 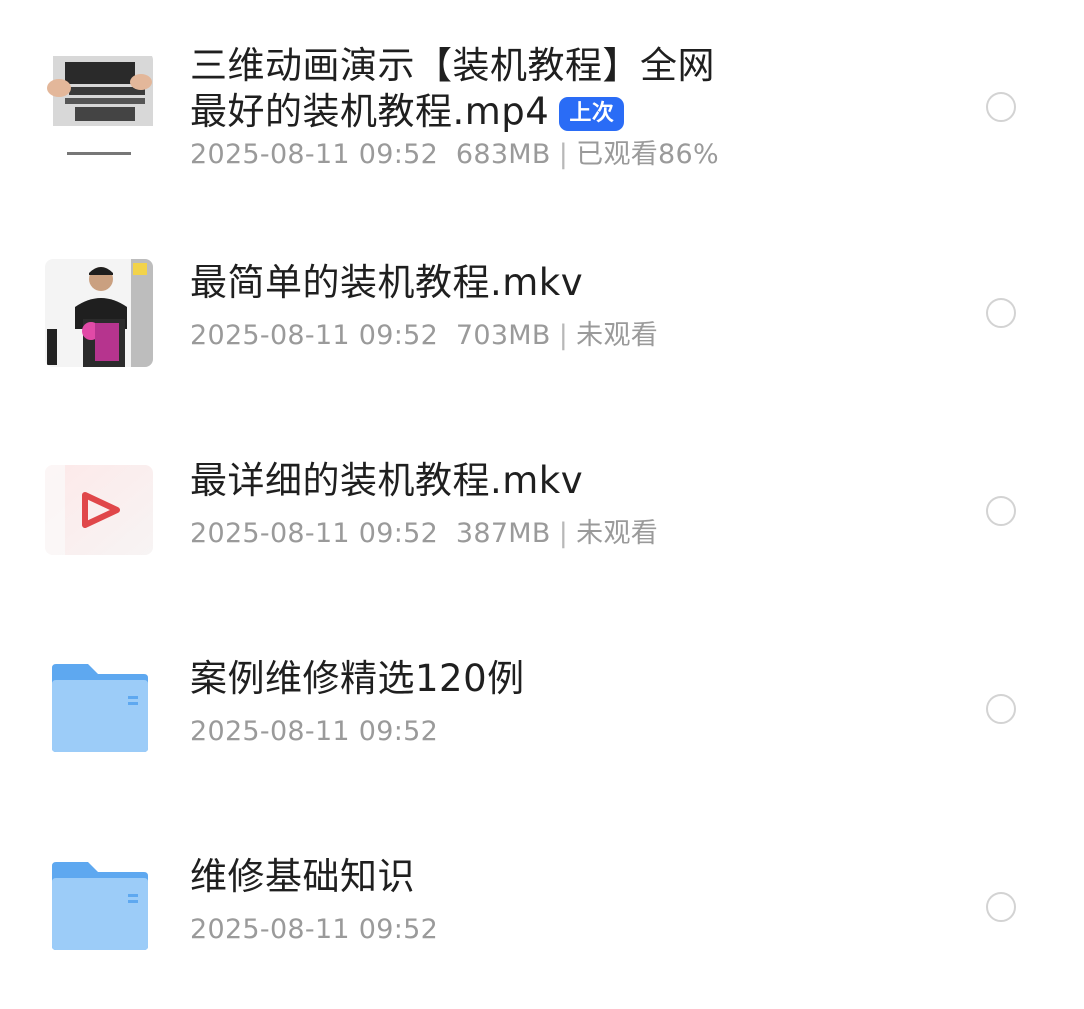 What do you see at coordinates (503, 154) in the screenshot?
I see `item-size: 683MB` at bounding box center [503, 154].